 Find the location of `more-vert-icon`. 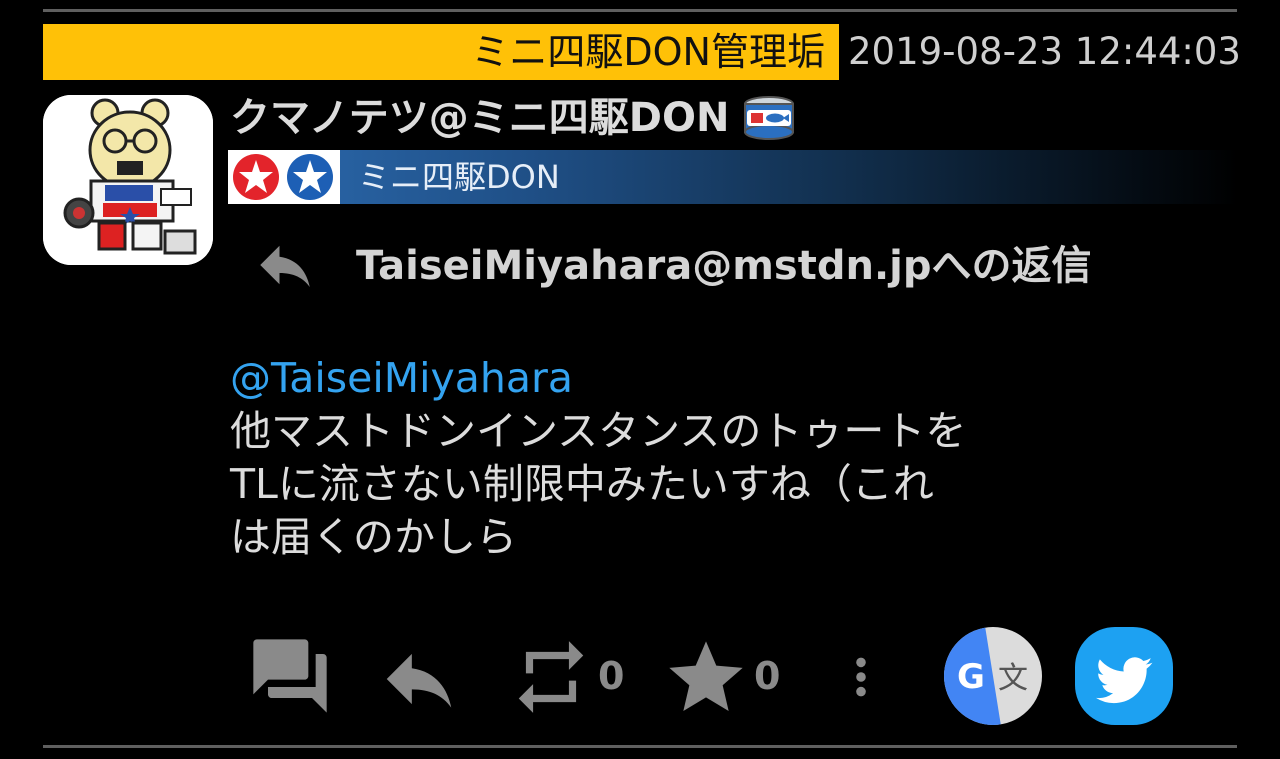

more-vert-icon is located at coordinates (861, 677).